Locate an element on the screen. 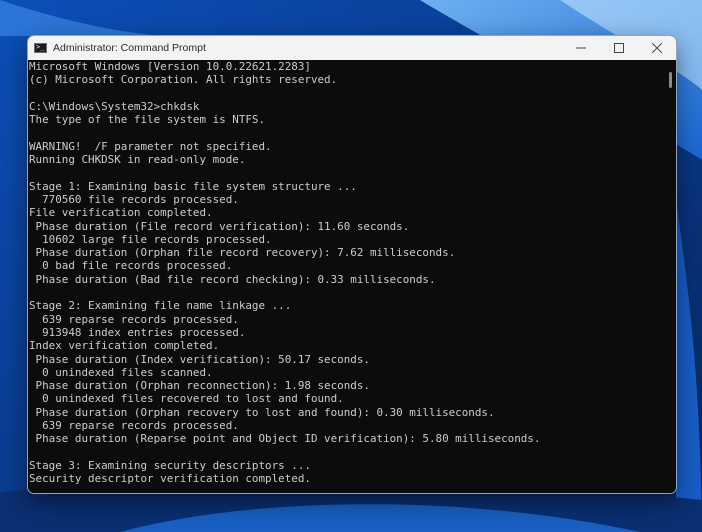 The height and width of the screenshot is (532, 702). console-line: 0 bad file records processed. is located at coordinates (131, 266).